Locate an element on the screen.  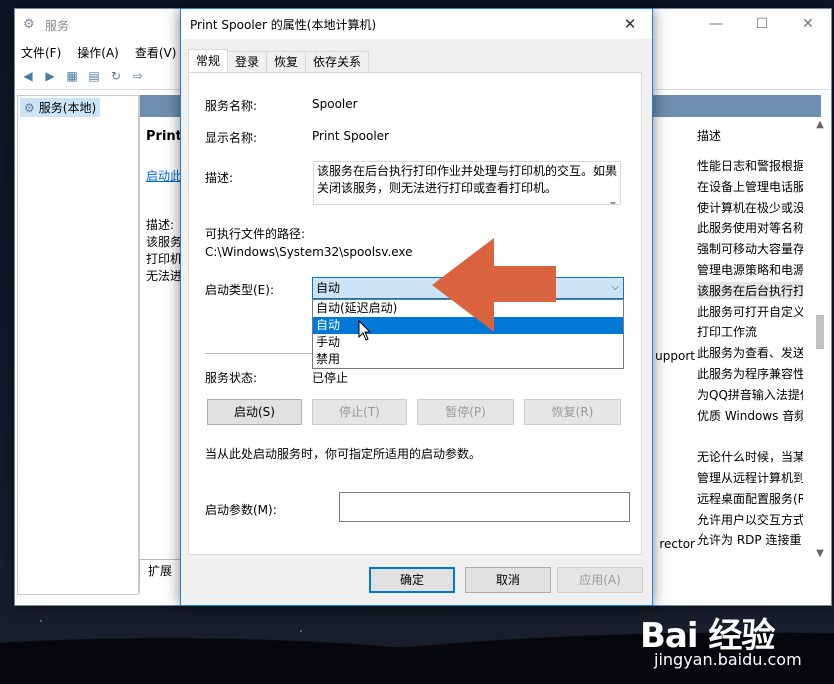
list-item: 管理从远程计算机到 is located at coordinates (750, 477).